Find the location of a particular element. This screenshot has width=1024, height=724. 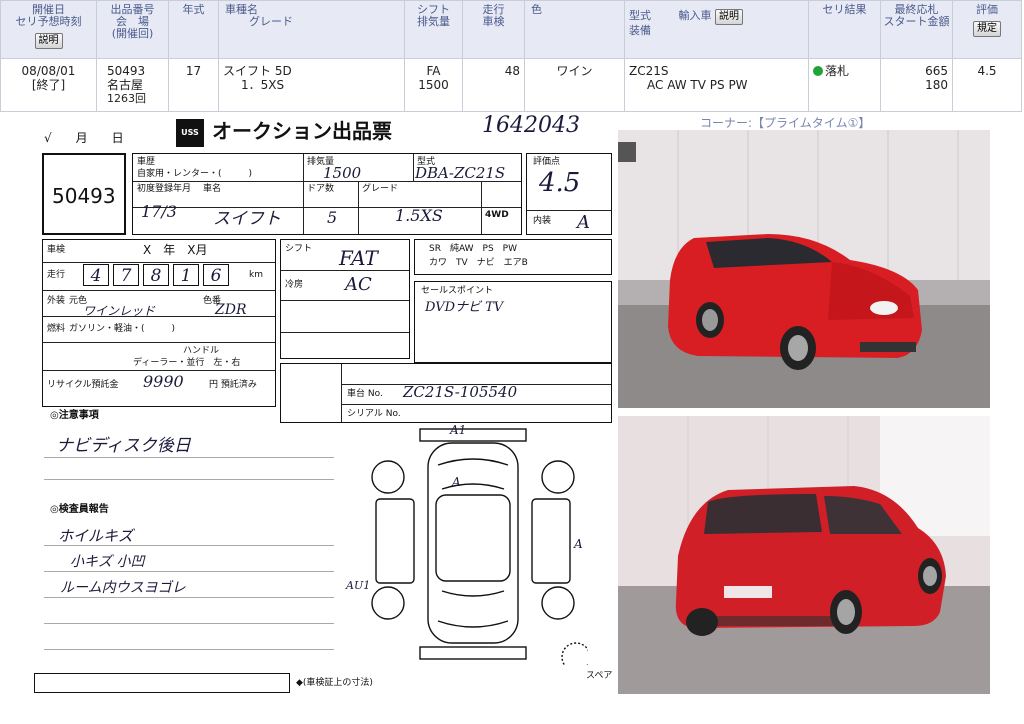

row-color-cell: ワイン is located at coordinates (575, 85).